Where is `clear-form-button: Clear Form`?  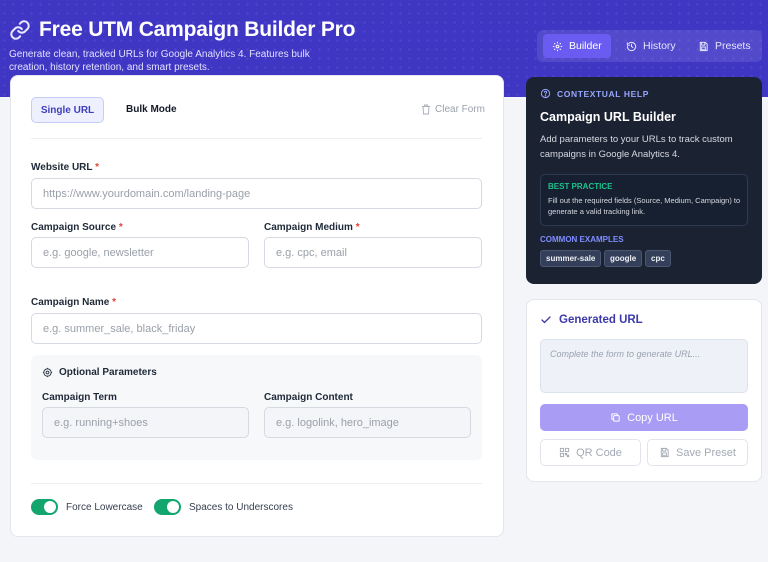
clear-form-button: Clear Form is located at coordinates (453, 109).